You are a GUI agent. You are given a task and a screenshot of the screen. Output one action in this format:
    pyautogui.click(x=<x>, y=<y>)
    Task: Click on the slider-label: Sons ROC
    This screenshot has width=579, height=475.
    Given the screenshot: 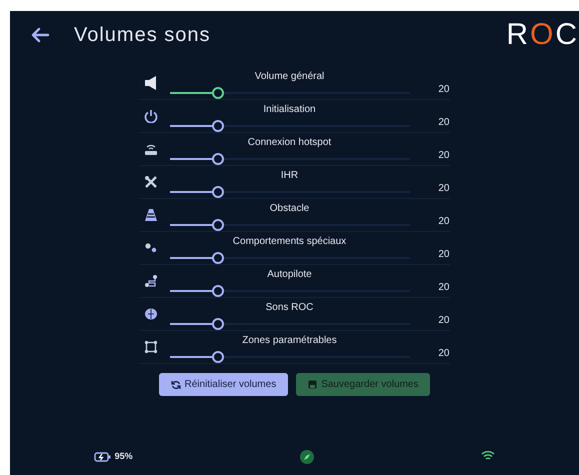 What is the action you would take?
    pyautogui.click(x=289, y=308)
    